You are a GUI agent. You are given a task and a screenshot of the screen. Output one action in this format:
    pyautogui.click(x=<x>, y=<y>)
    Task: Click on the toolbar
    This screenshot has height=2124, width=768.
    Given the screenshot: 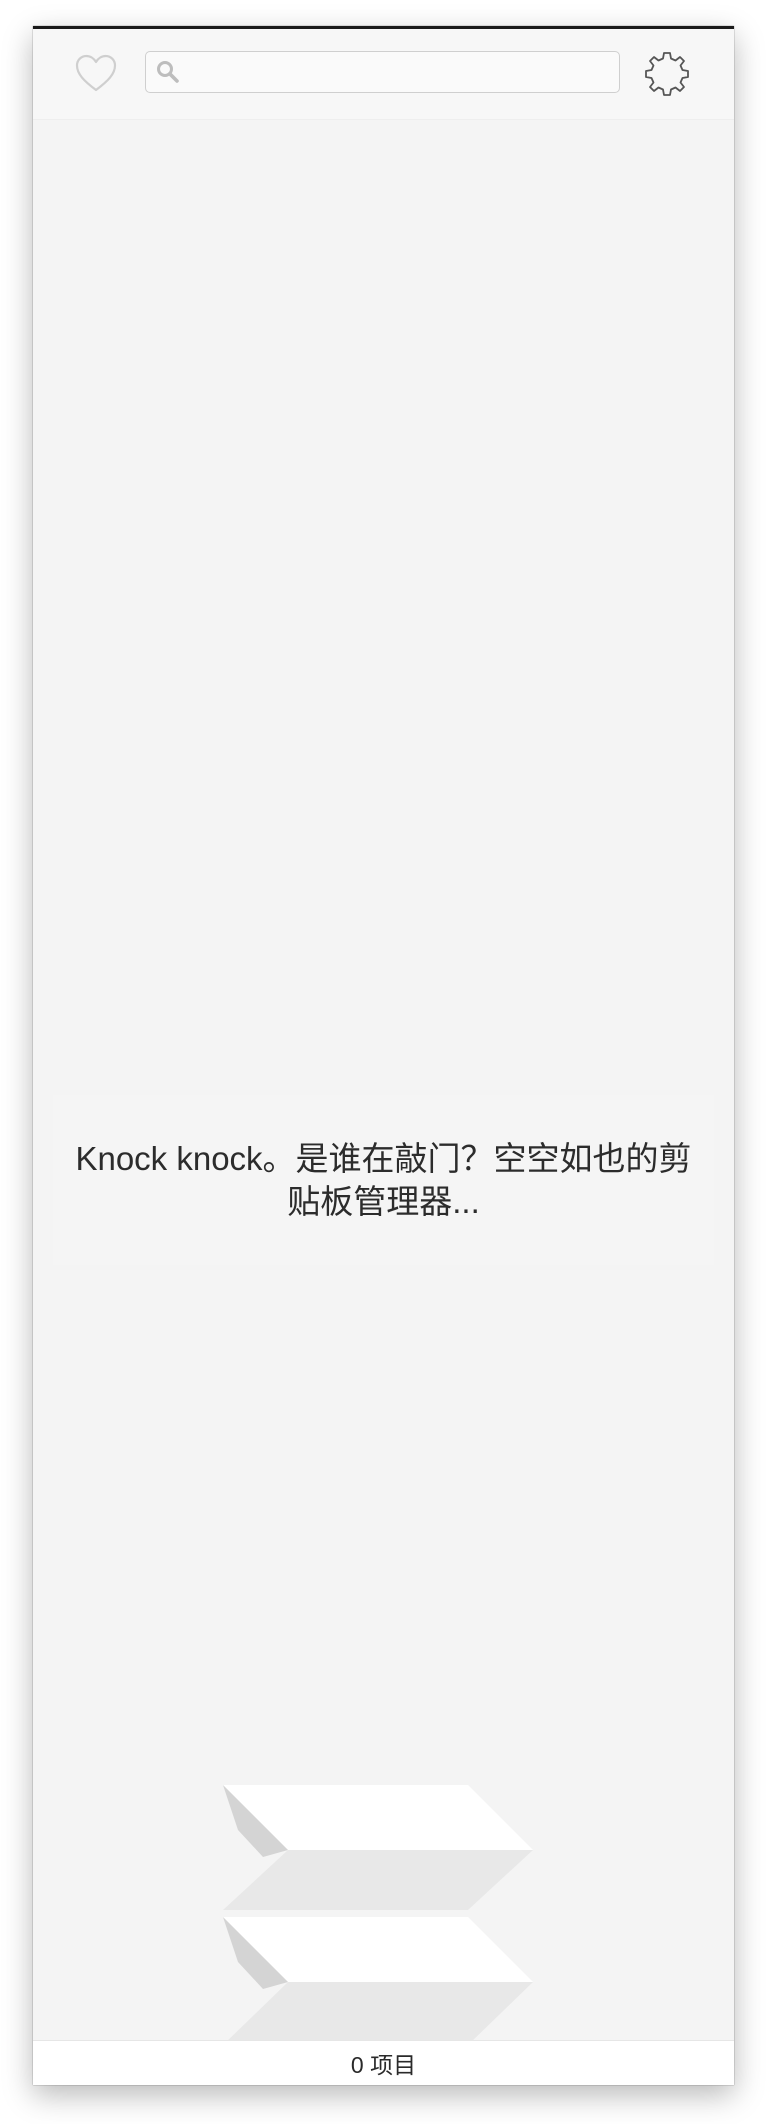 What is the action you would take?
    pyautogui.click(x=383, y=74)
    